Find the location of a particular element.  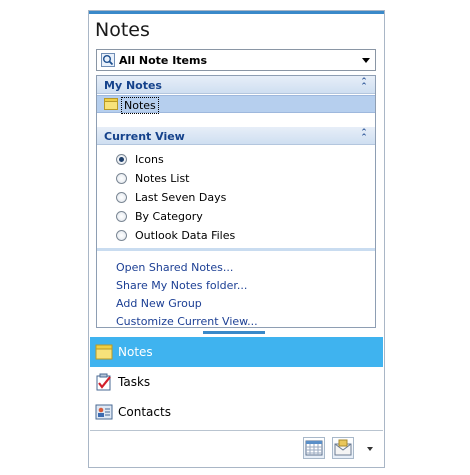

section-divider is located at coordinates (236, 249).